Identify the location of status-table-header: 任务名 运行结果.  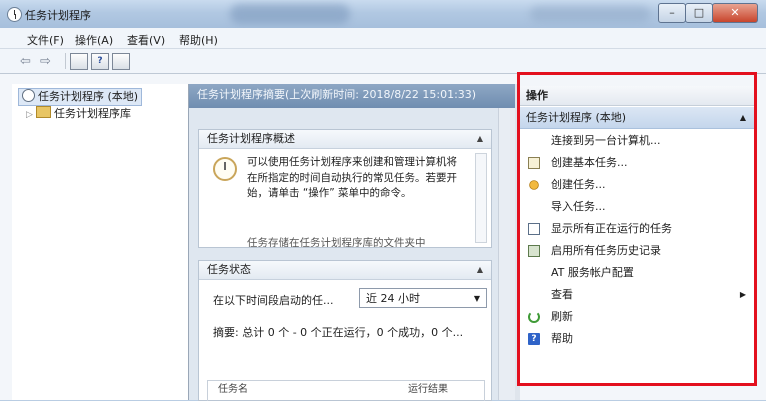
(346, 390).